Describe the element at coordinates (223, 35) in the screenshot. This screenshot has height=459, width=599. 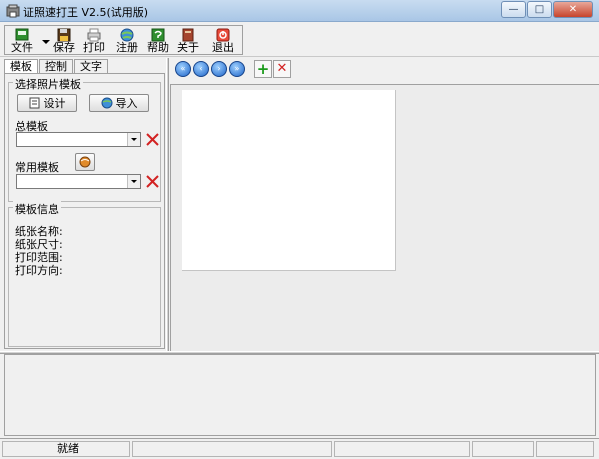
I see `exit-icon` at that location.